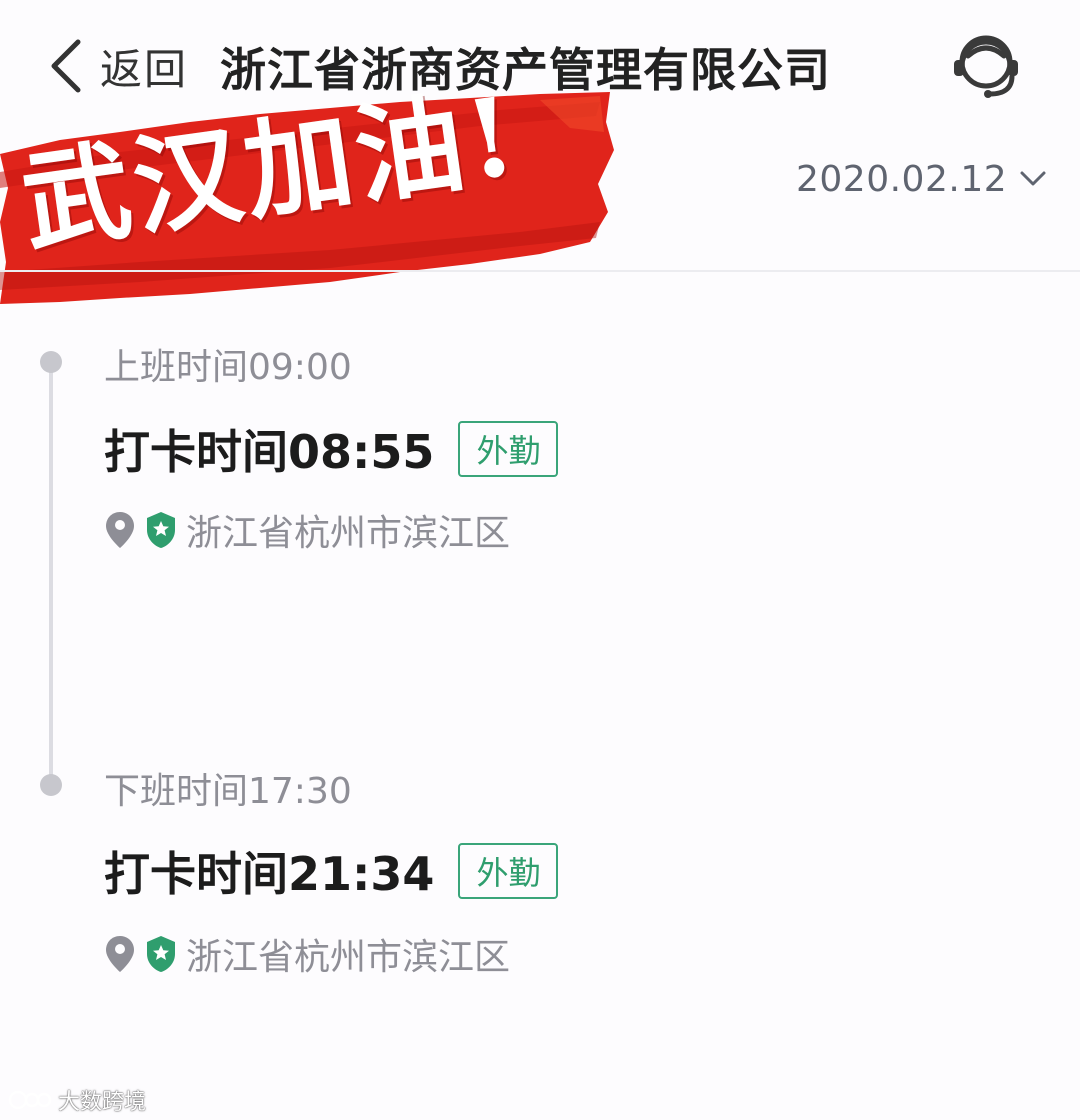 The image size is (1080, 1120). I want to click on chevron-down-icon, so click(1033, 178).